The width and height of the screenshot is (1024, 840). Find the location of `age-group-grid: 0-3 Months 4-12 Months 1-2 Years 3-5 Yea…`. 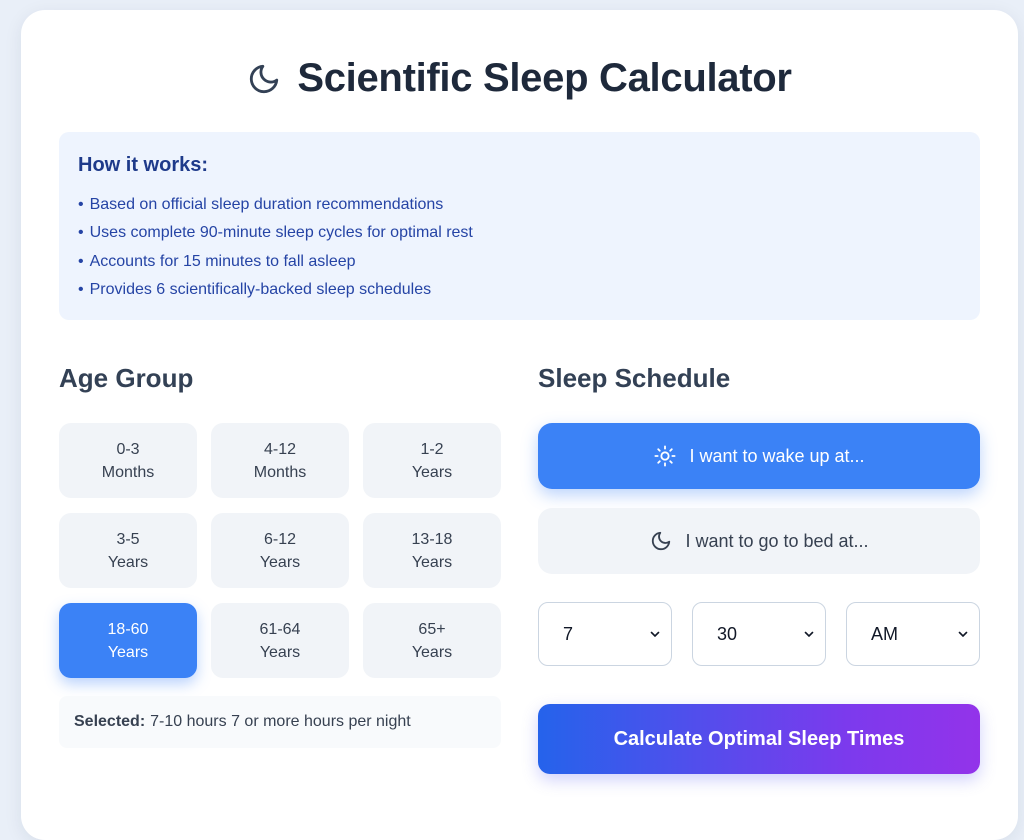

age-group-grid: 0-3 Months 4-12 Months 1-2 Years 3-5 Yea… is located at coordinates (280, 550).